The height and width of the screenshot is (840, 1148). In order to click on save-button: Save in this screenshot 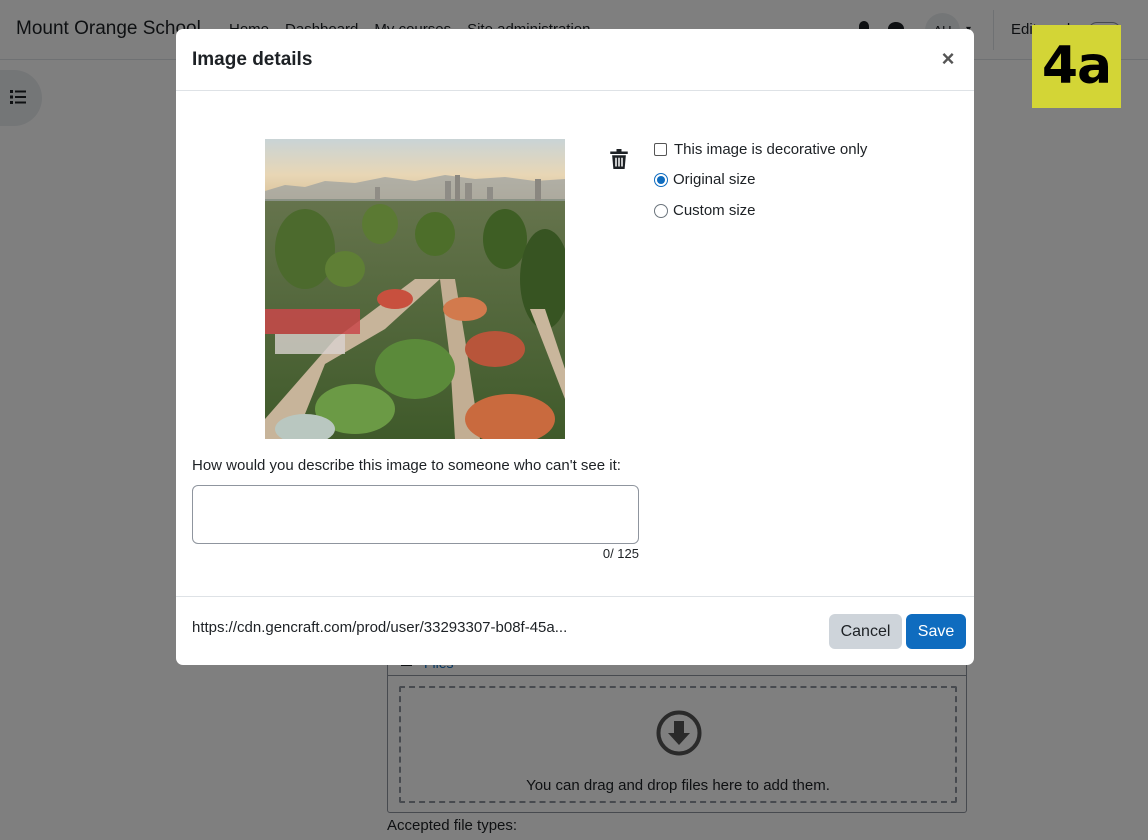, I will do `click(936, 631)`.